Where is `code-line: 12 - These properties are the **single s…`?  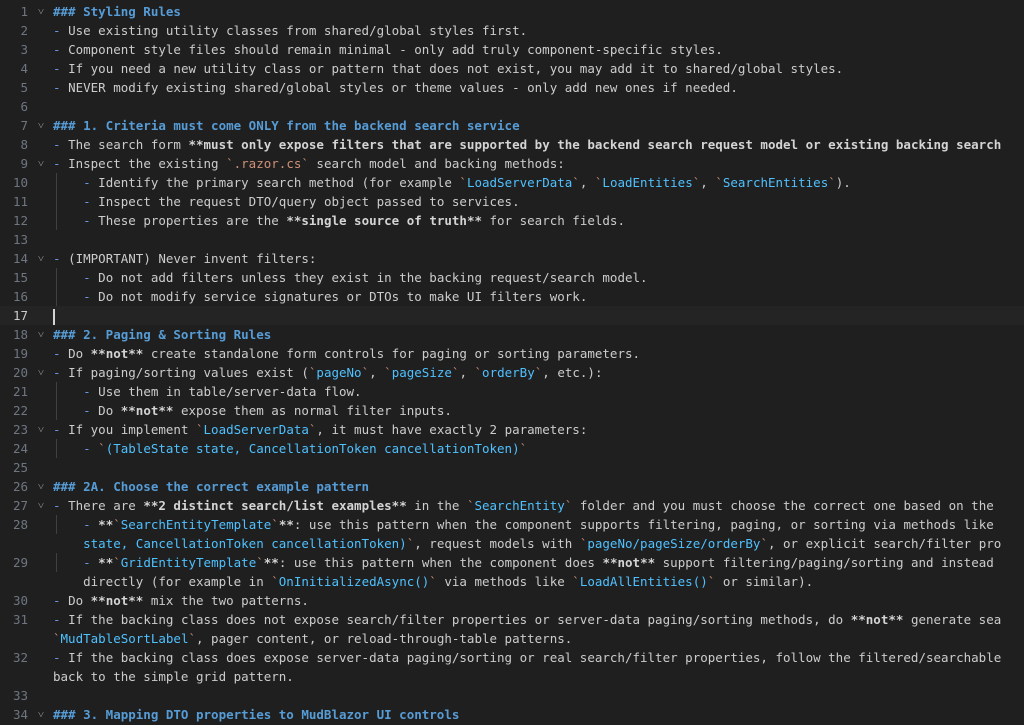 code-line: 12 - These properties are the **single s… is located at coordinates (512, 220).